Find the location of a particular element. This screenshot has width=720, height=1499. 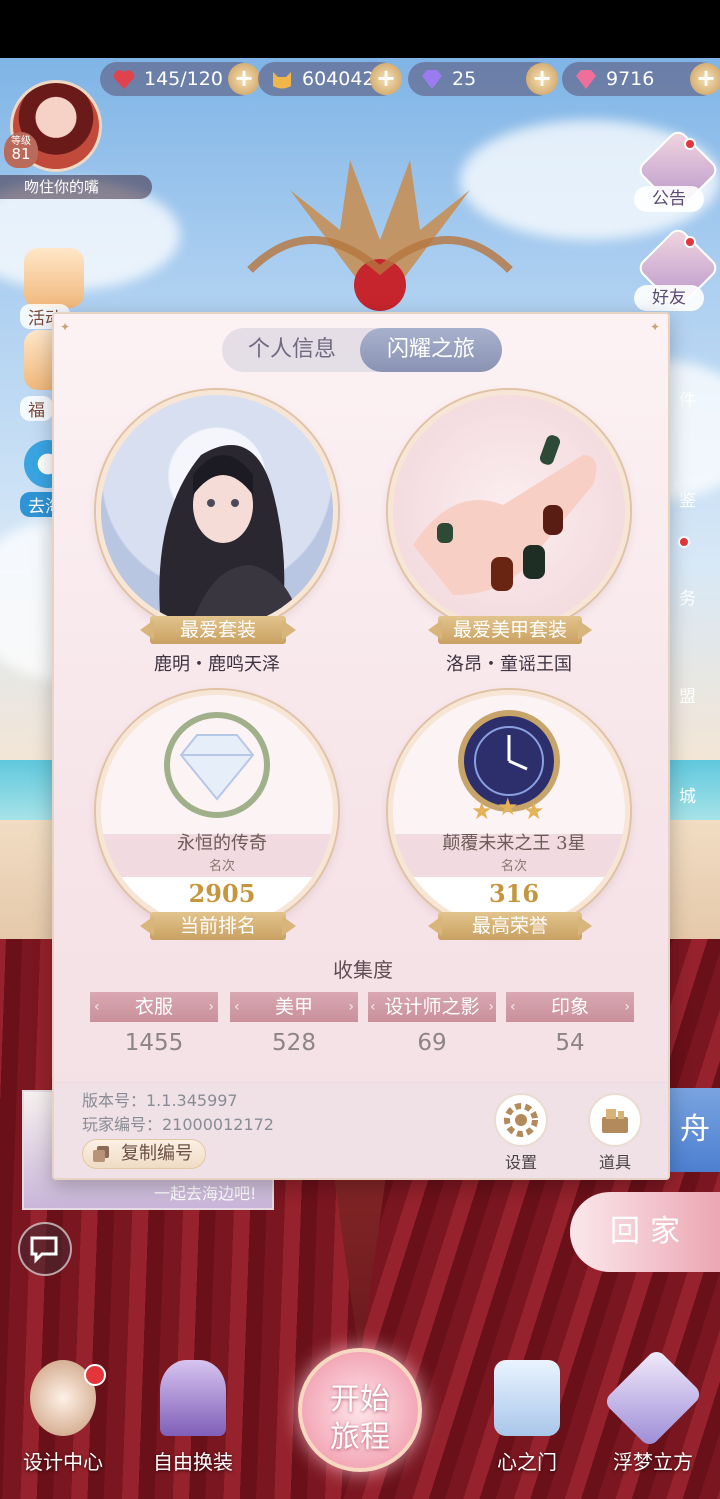

notice-red-dot is located at coordinates (690, 144).